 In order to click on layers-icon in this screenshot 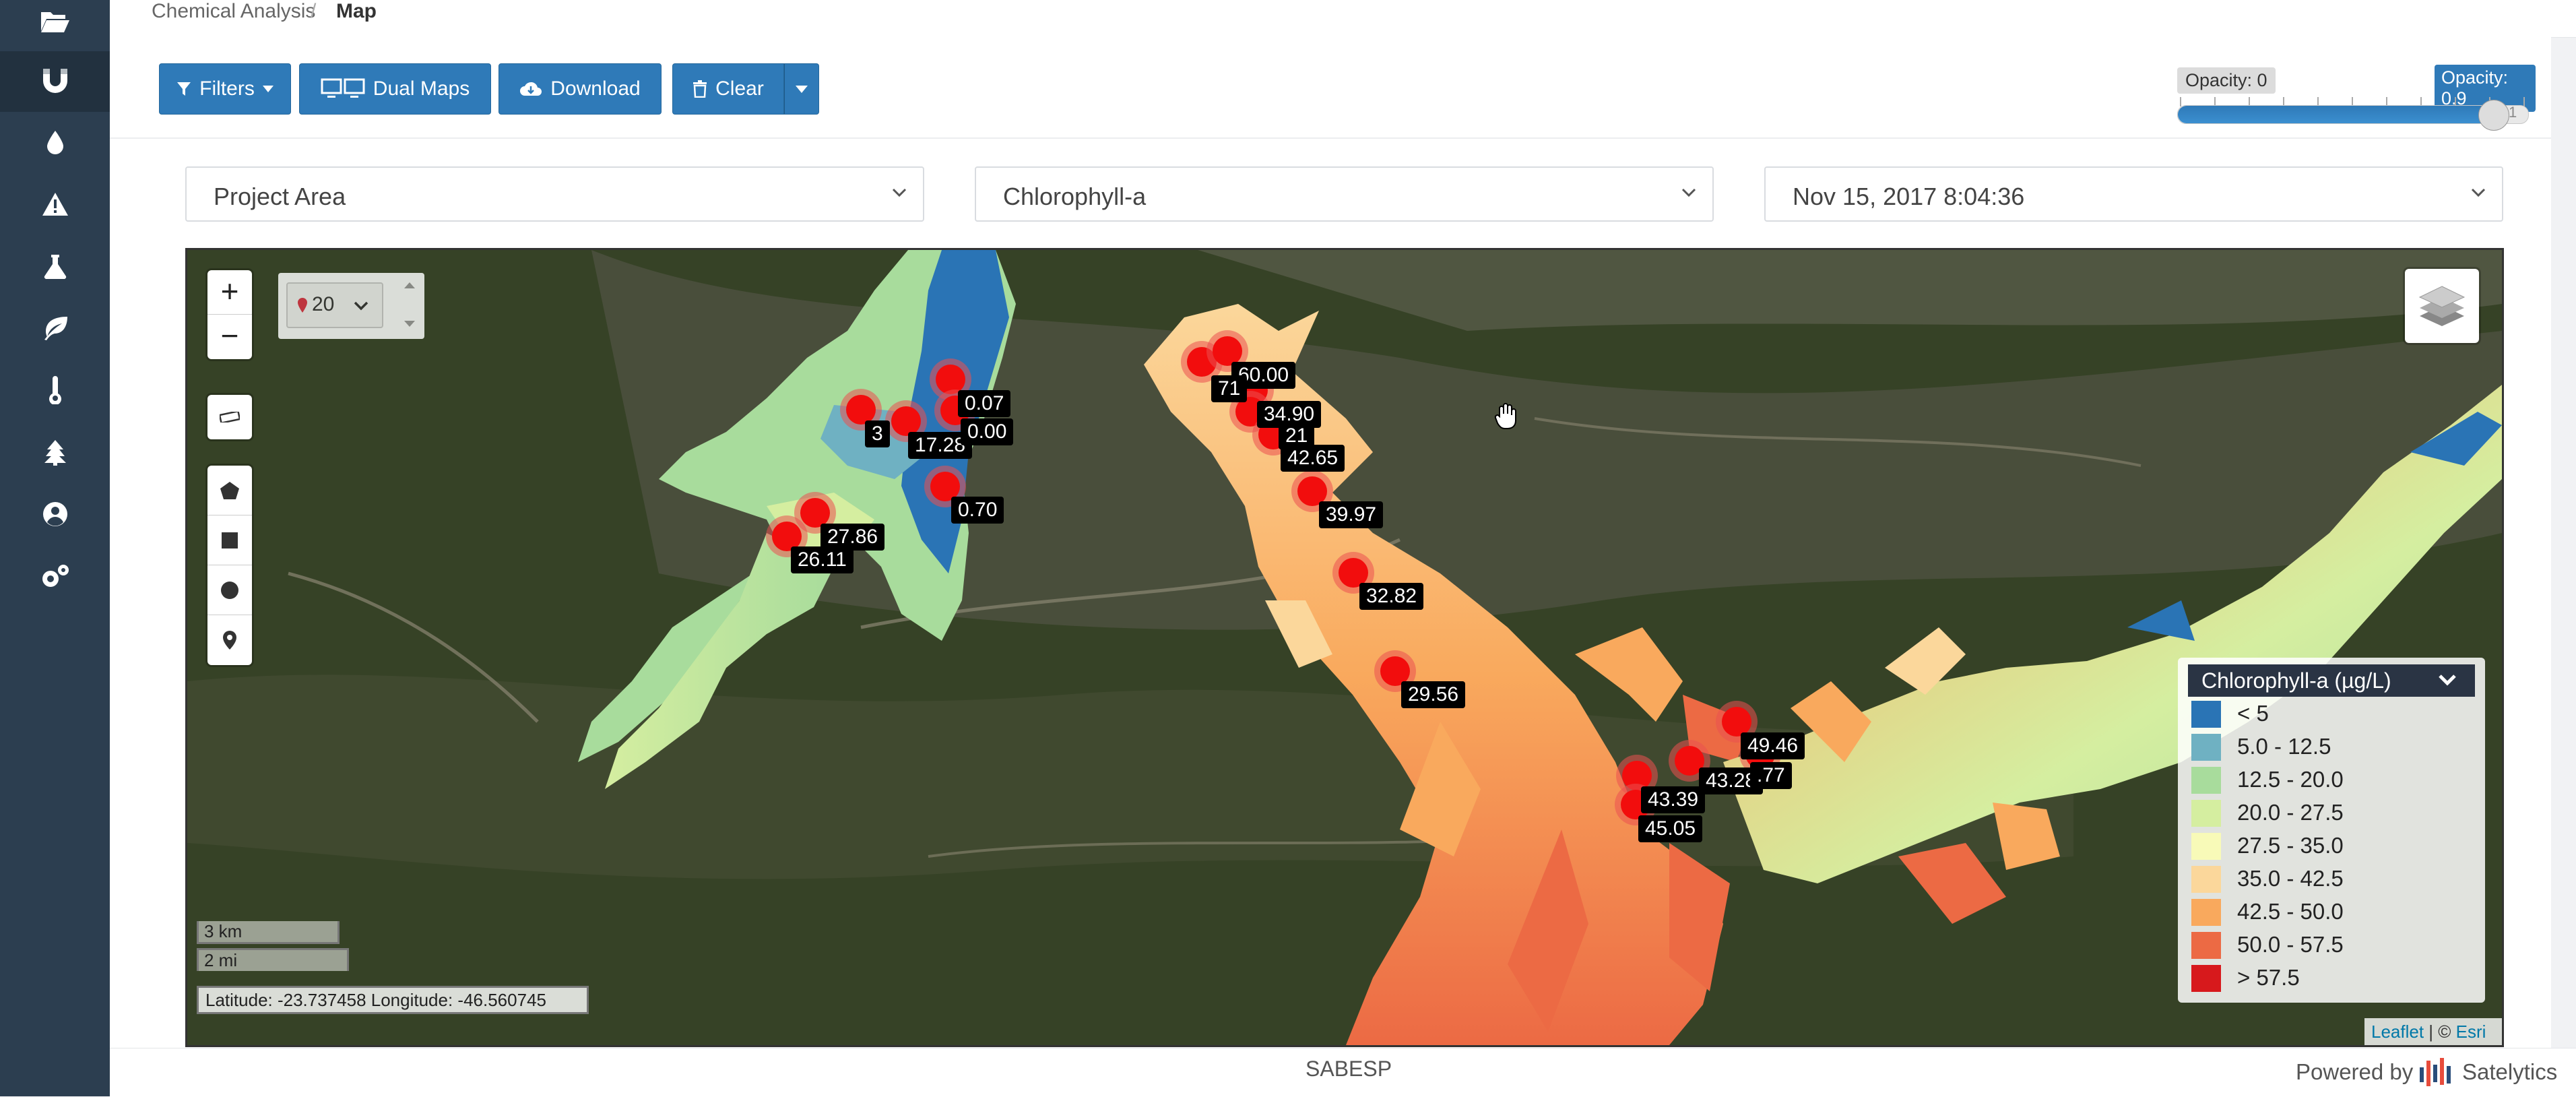, I will do `click(2442, 306)`.